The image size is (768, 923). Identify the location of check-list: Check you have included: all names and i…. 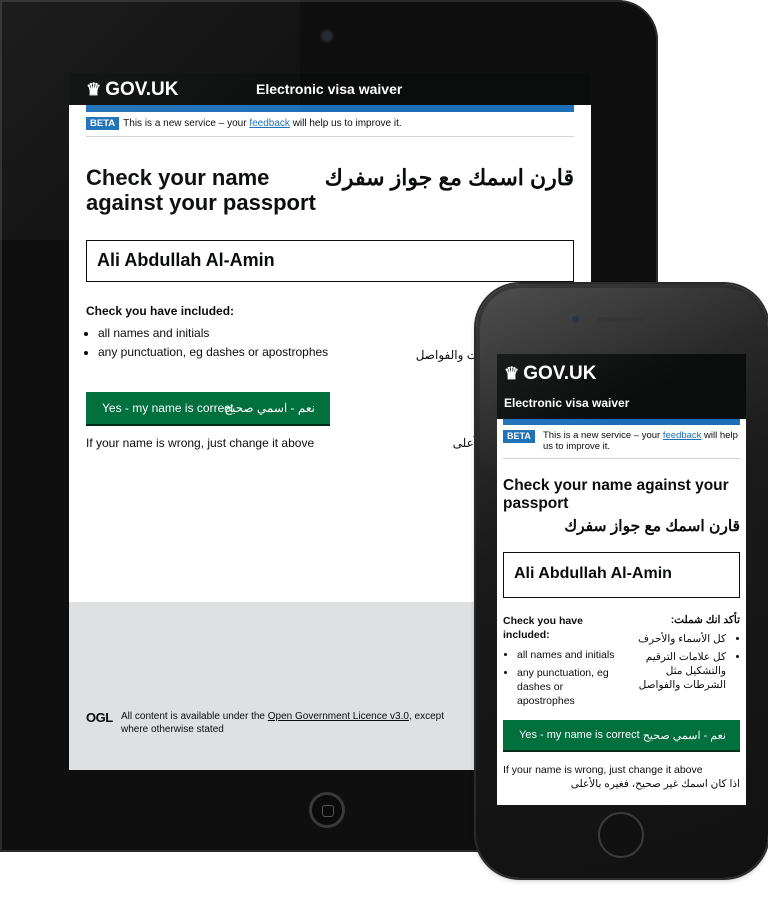
(621, 664).